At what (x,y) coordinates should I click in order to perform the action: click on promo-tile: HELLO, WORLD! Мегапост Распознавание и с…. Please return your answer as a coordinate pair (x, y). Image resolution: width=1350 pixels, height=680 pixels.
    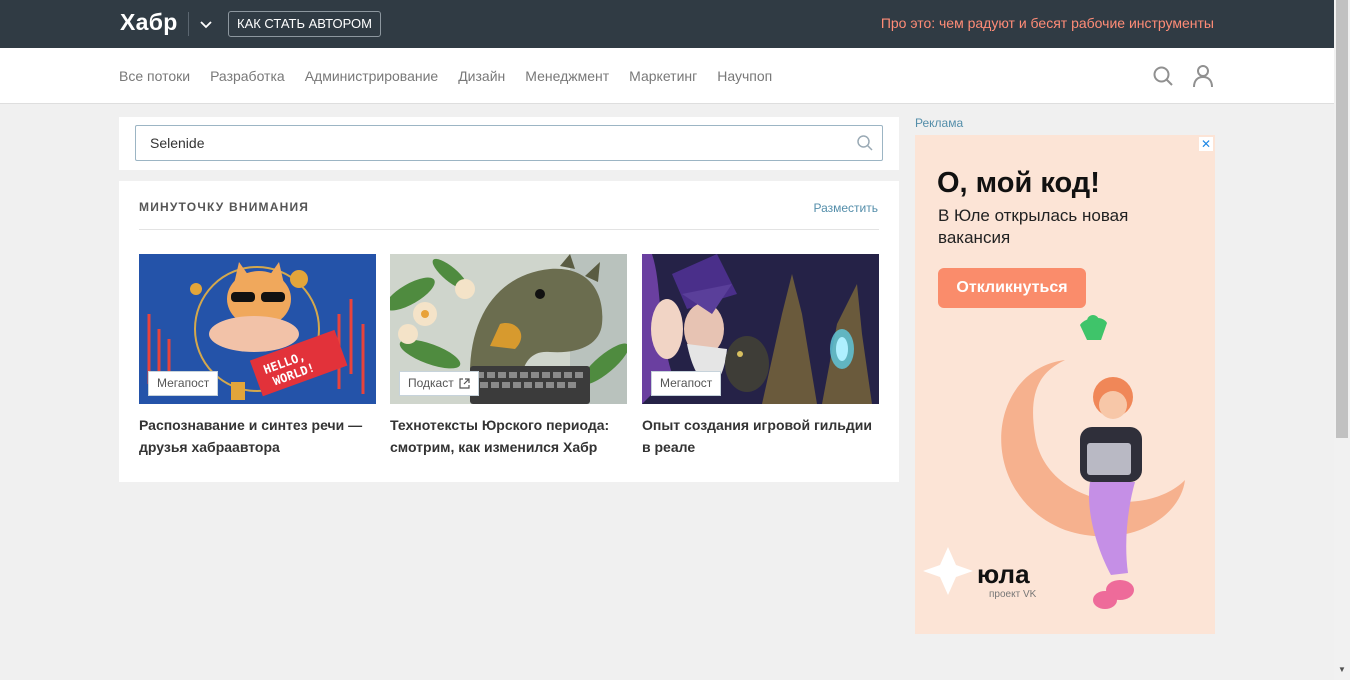
    Looking at the image, I should click on (257, 356).